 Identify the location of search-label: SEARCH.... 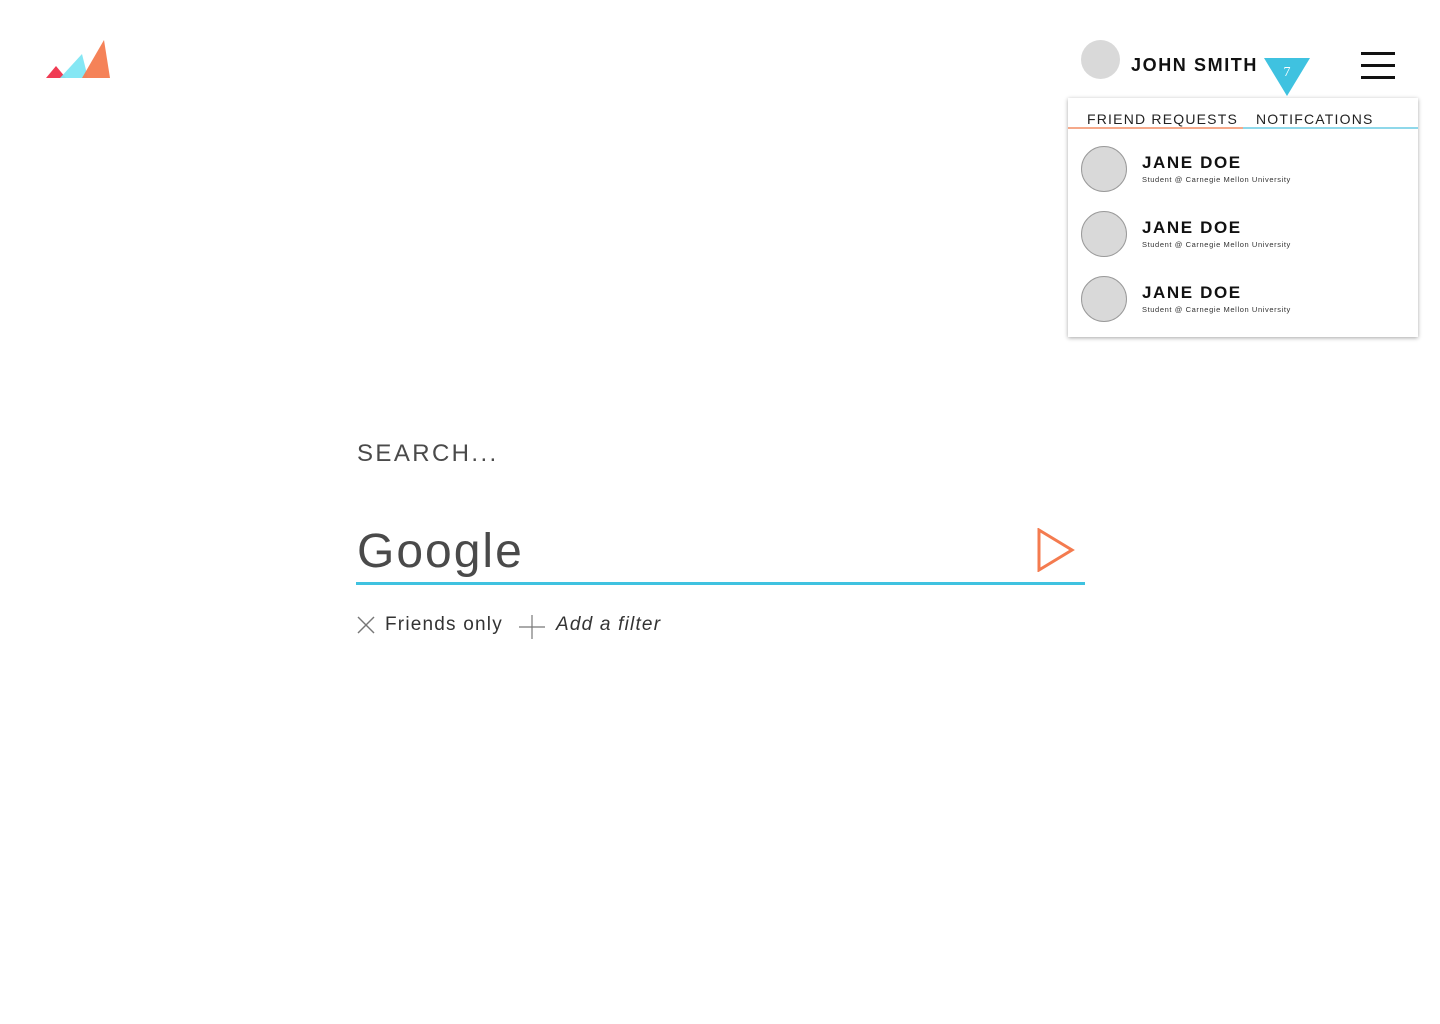
(428, 453).